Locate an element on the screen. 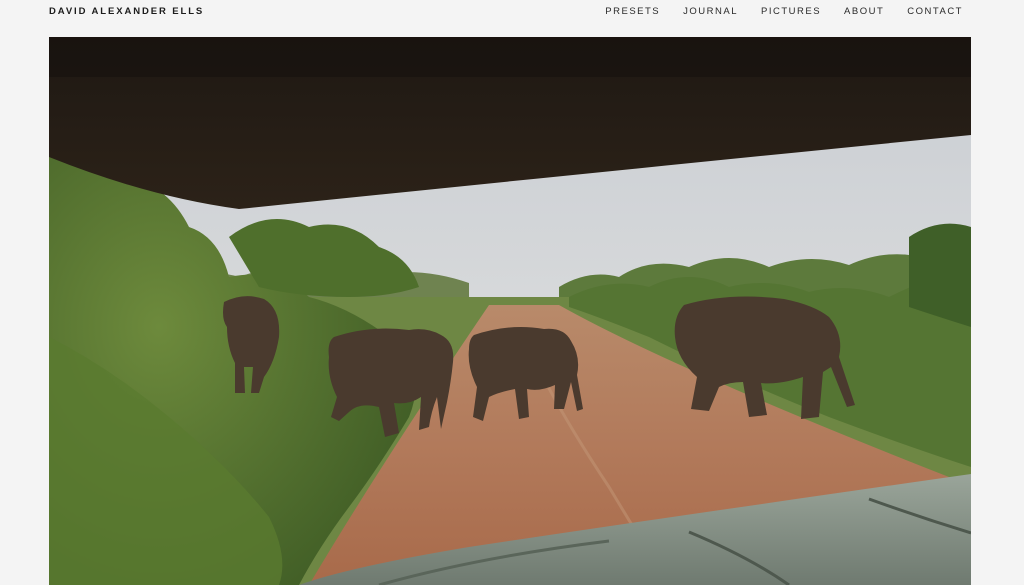 The height and width of the screenshot is (585, 1024). site-logo: DAVID ALEXANDER ELLS is located at coordinates (126, 11).